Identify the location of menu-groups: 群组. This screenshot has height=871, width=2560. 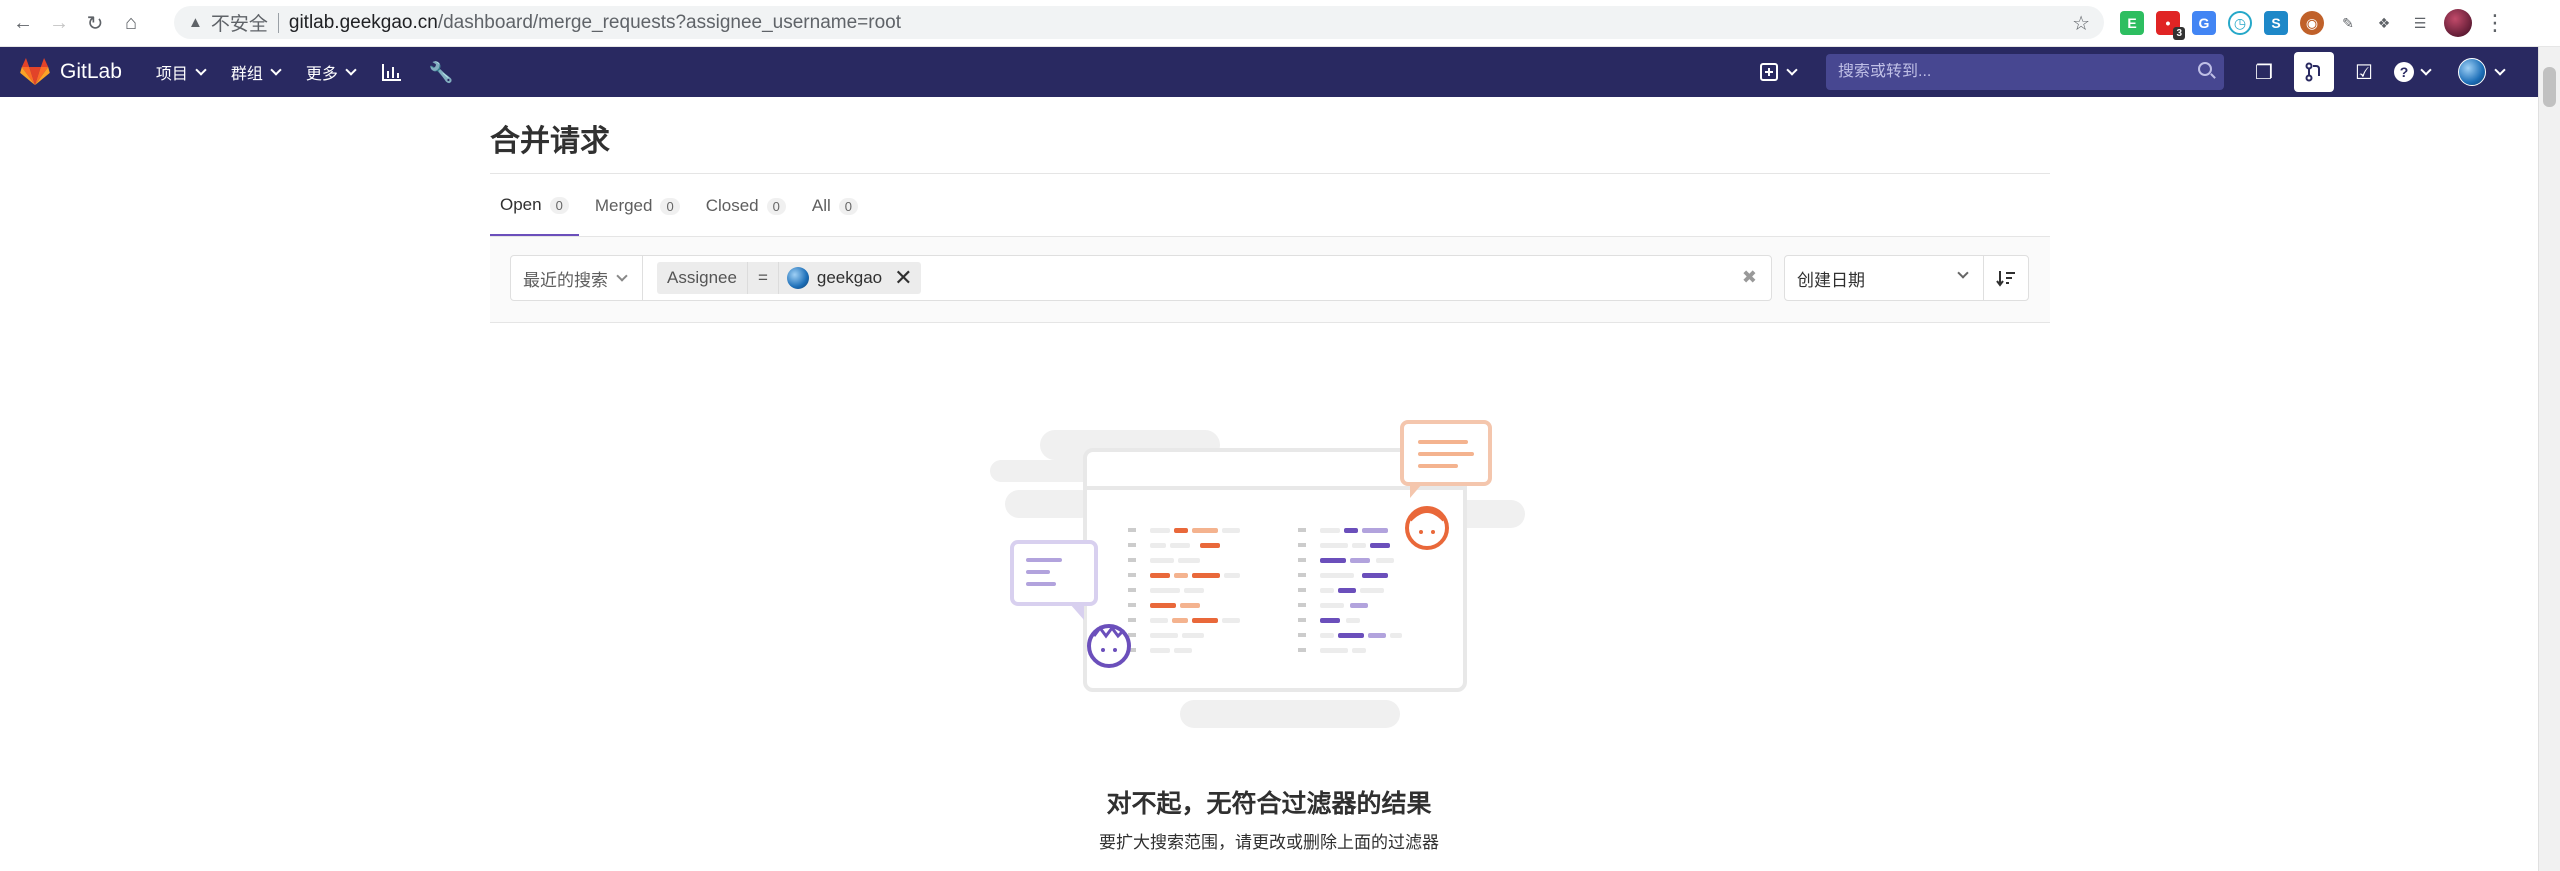
(256, 72).